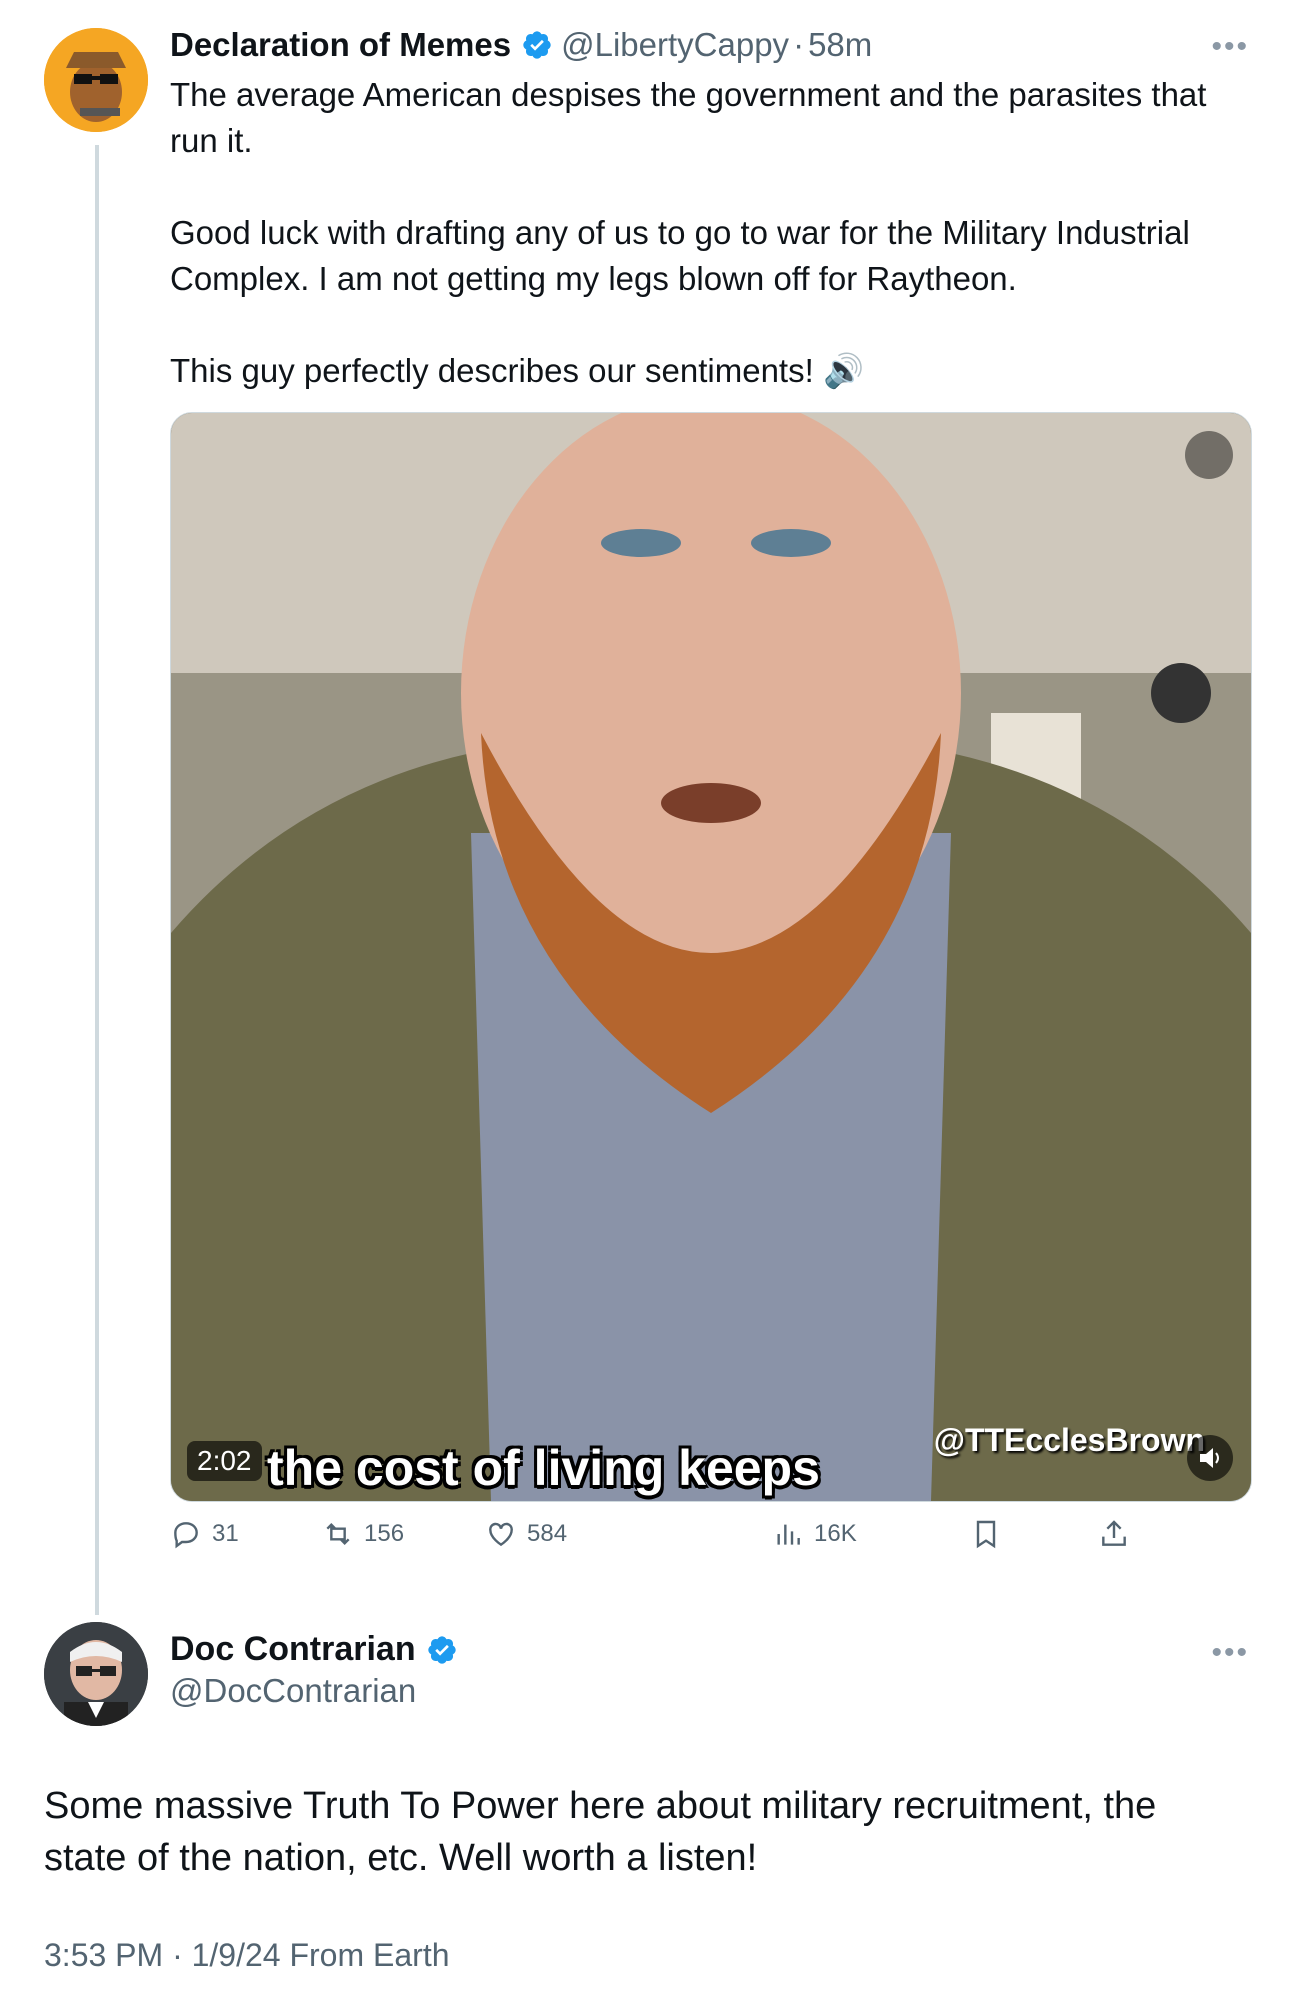 The height and width of the screenshot is (2005, 1301). What do you see at coordinates (225, 1533) in the screenshot?
I see `reply-count: 31` at bounding box center [225, 1533].